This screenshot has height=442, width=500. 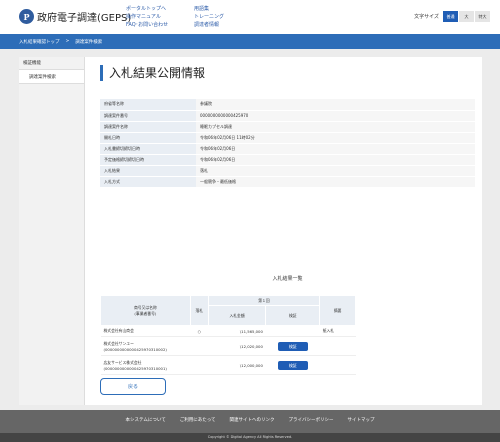 I want to click on col-remarks: 摘要, so click(x=337, y=310).